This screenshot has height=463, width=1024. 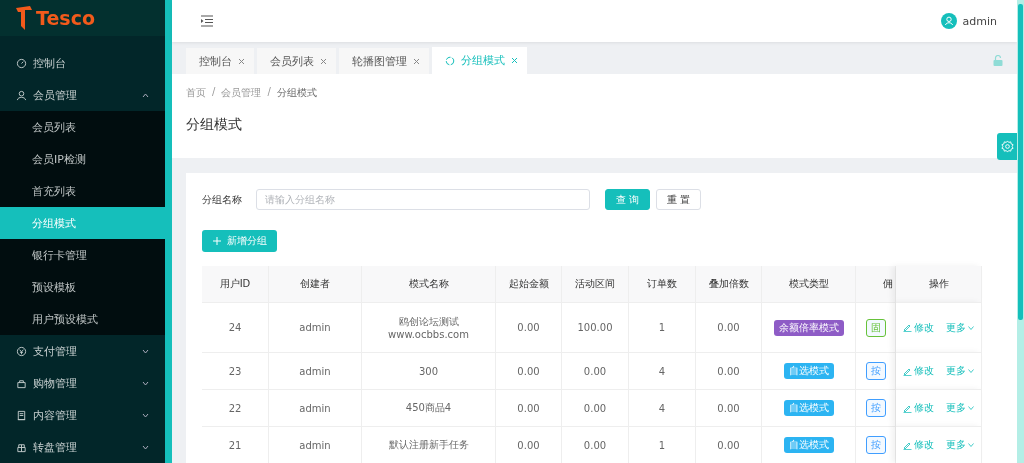 I want to click on page-title: 分组模式, so click(x=214, y=125).